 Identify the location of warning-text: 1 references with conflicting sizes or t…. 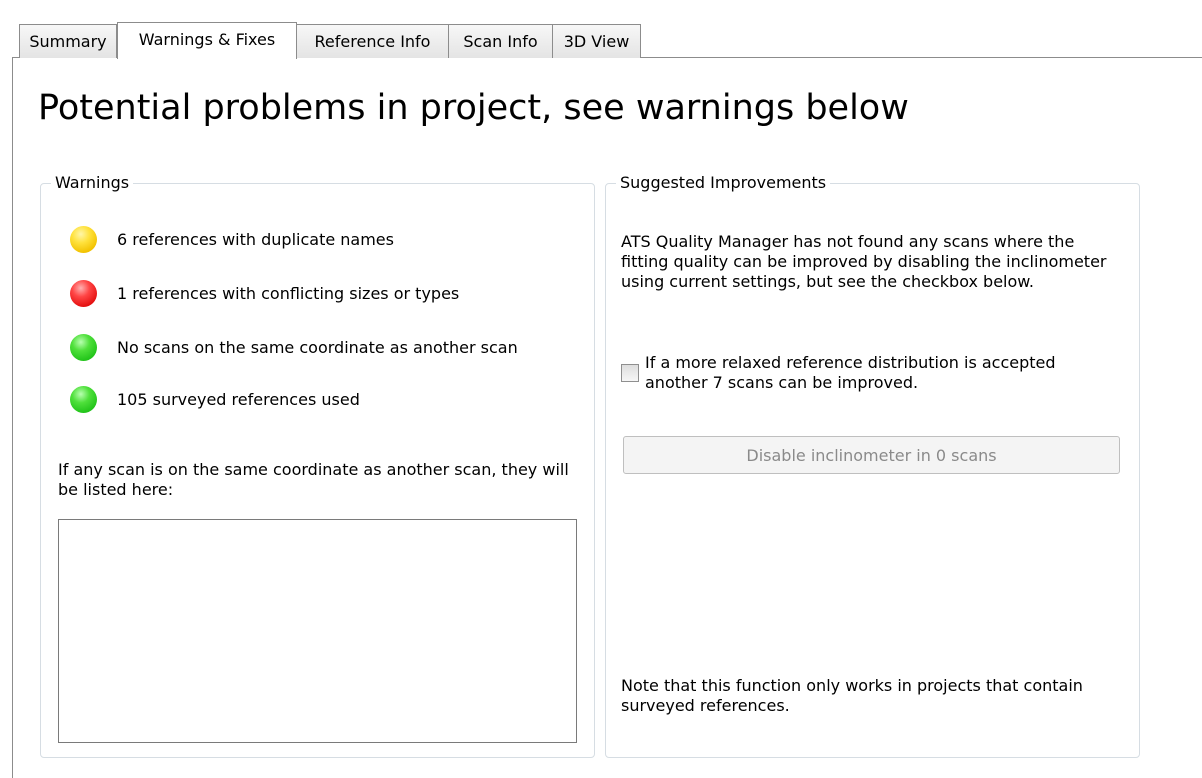
(288, 293).